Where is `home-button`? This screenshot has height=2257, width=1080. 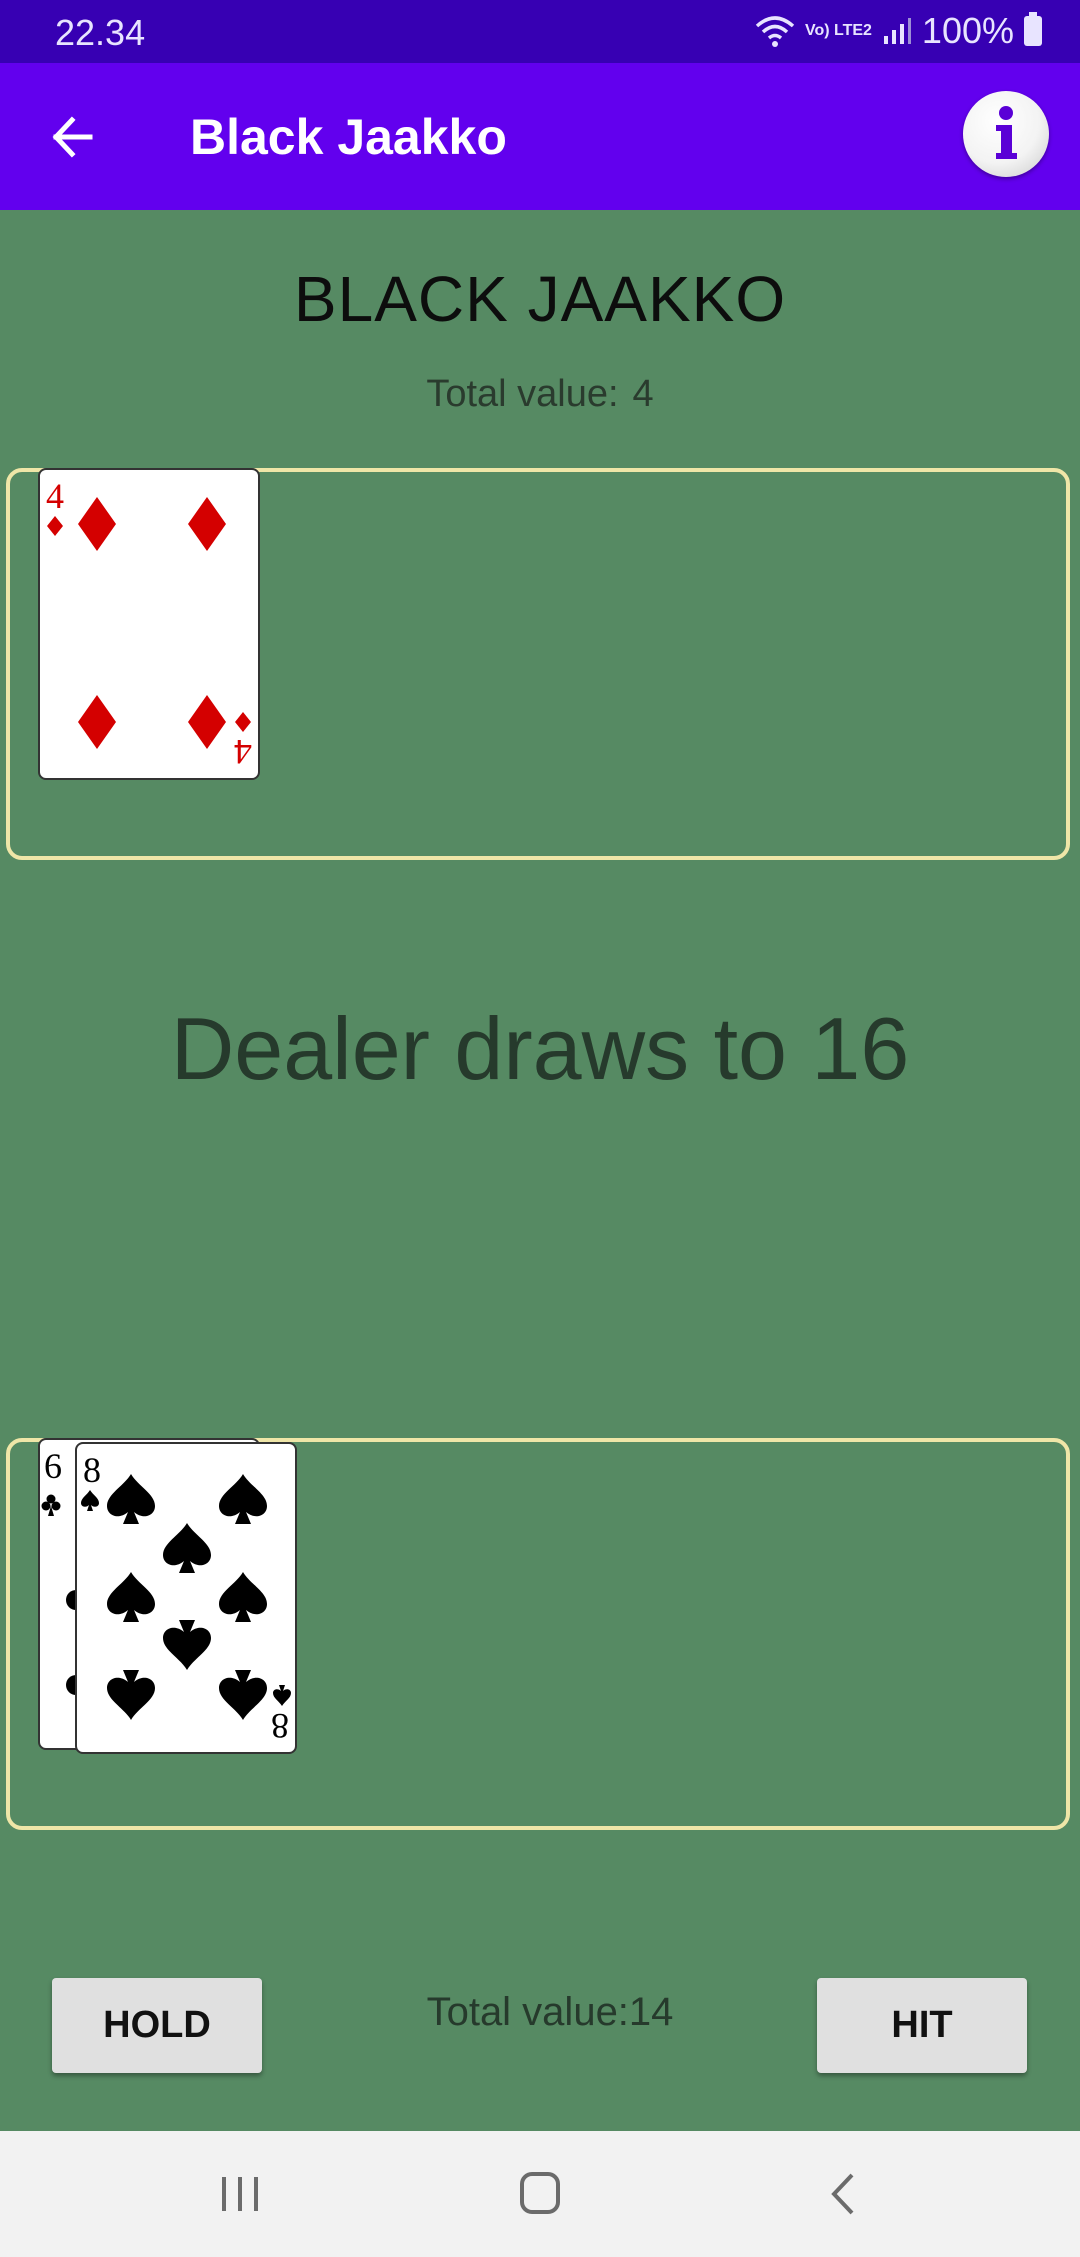 home-button is located at coordinates (540, 2194).